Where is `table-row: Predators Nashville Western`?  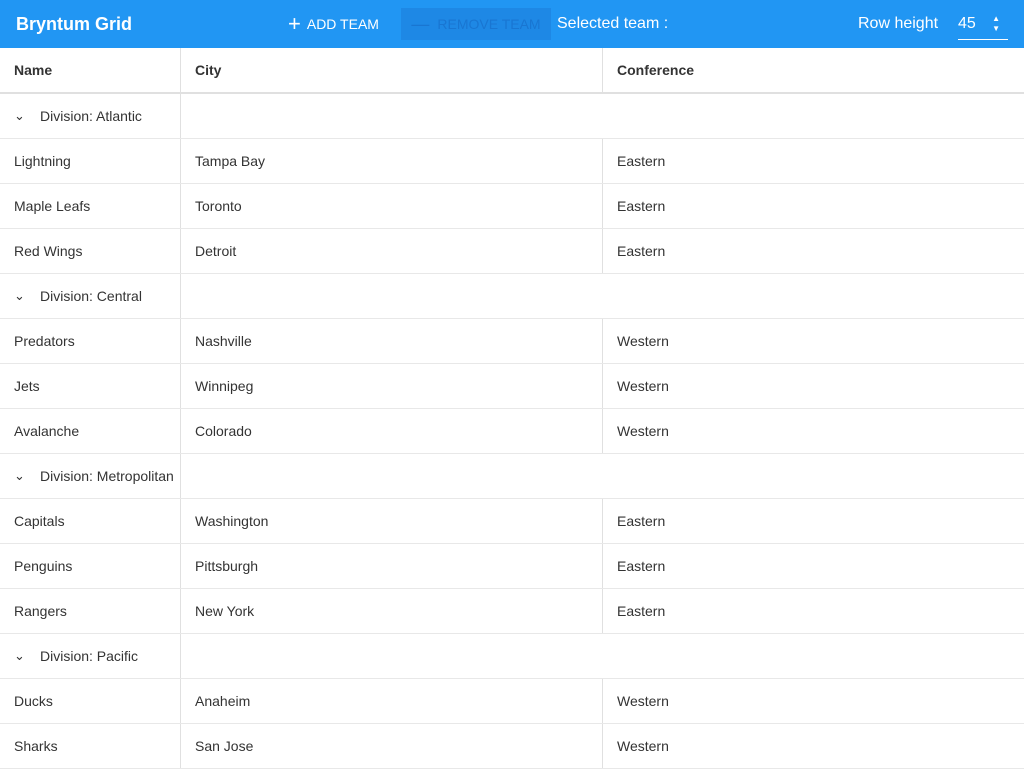
table-row: Predators Nashville Western is located at coordinates (512, 341).